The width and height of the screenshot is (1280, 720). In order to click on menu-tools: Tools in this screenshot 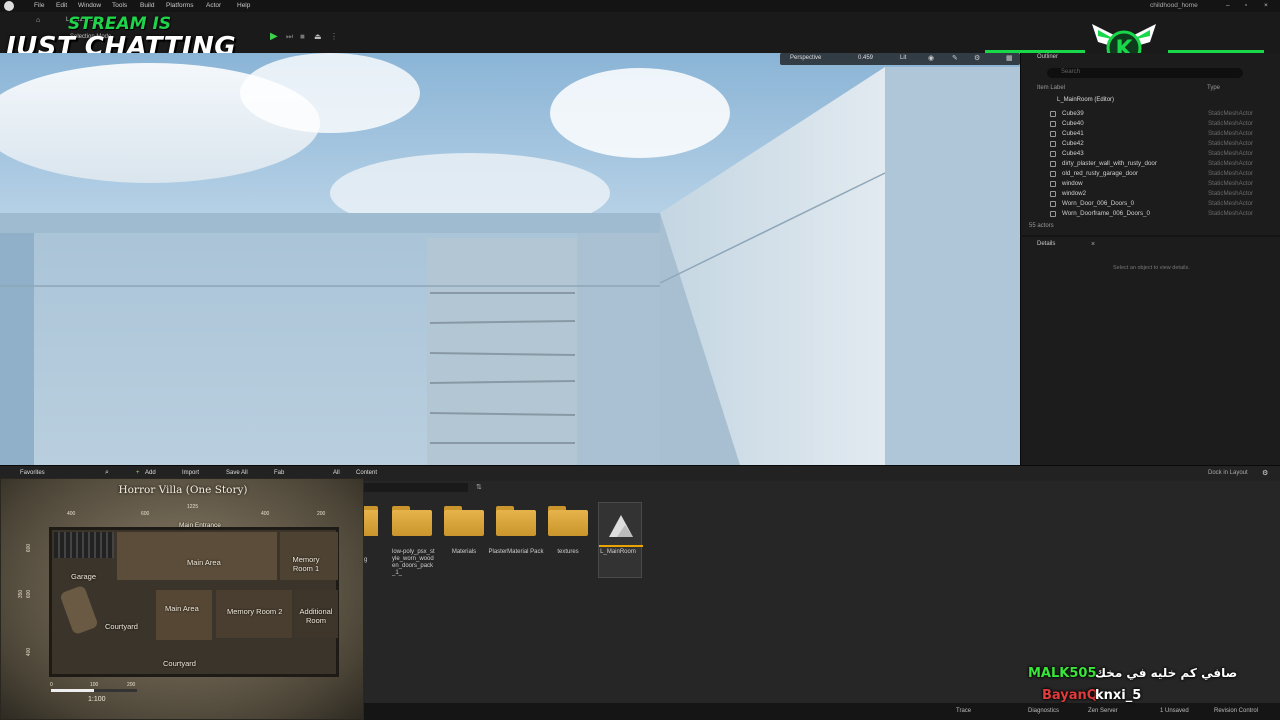, I will do `click(119, 5)`.